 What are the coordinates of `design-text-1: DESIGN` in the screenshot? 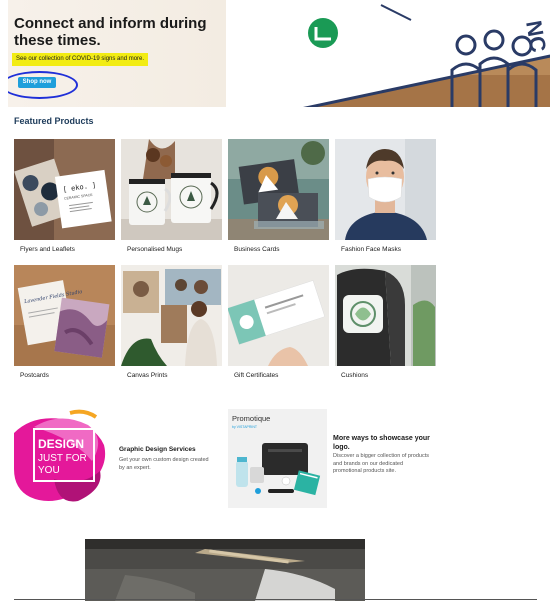 It's located at (61, 444).